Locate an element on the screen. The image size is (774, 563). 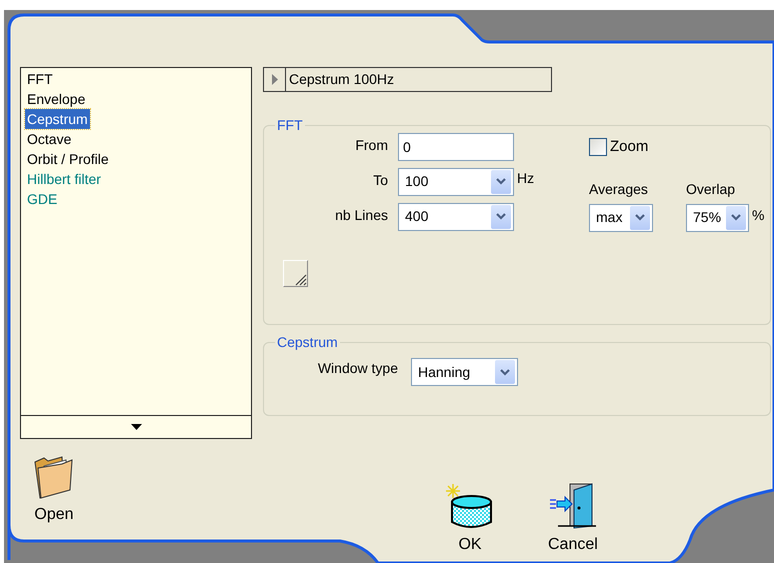
window-type-dropdown: Hanning is located at coordinates (464, 372).